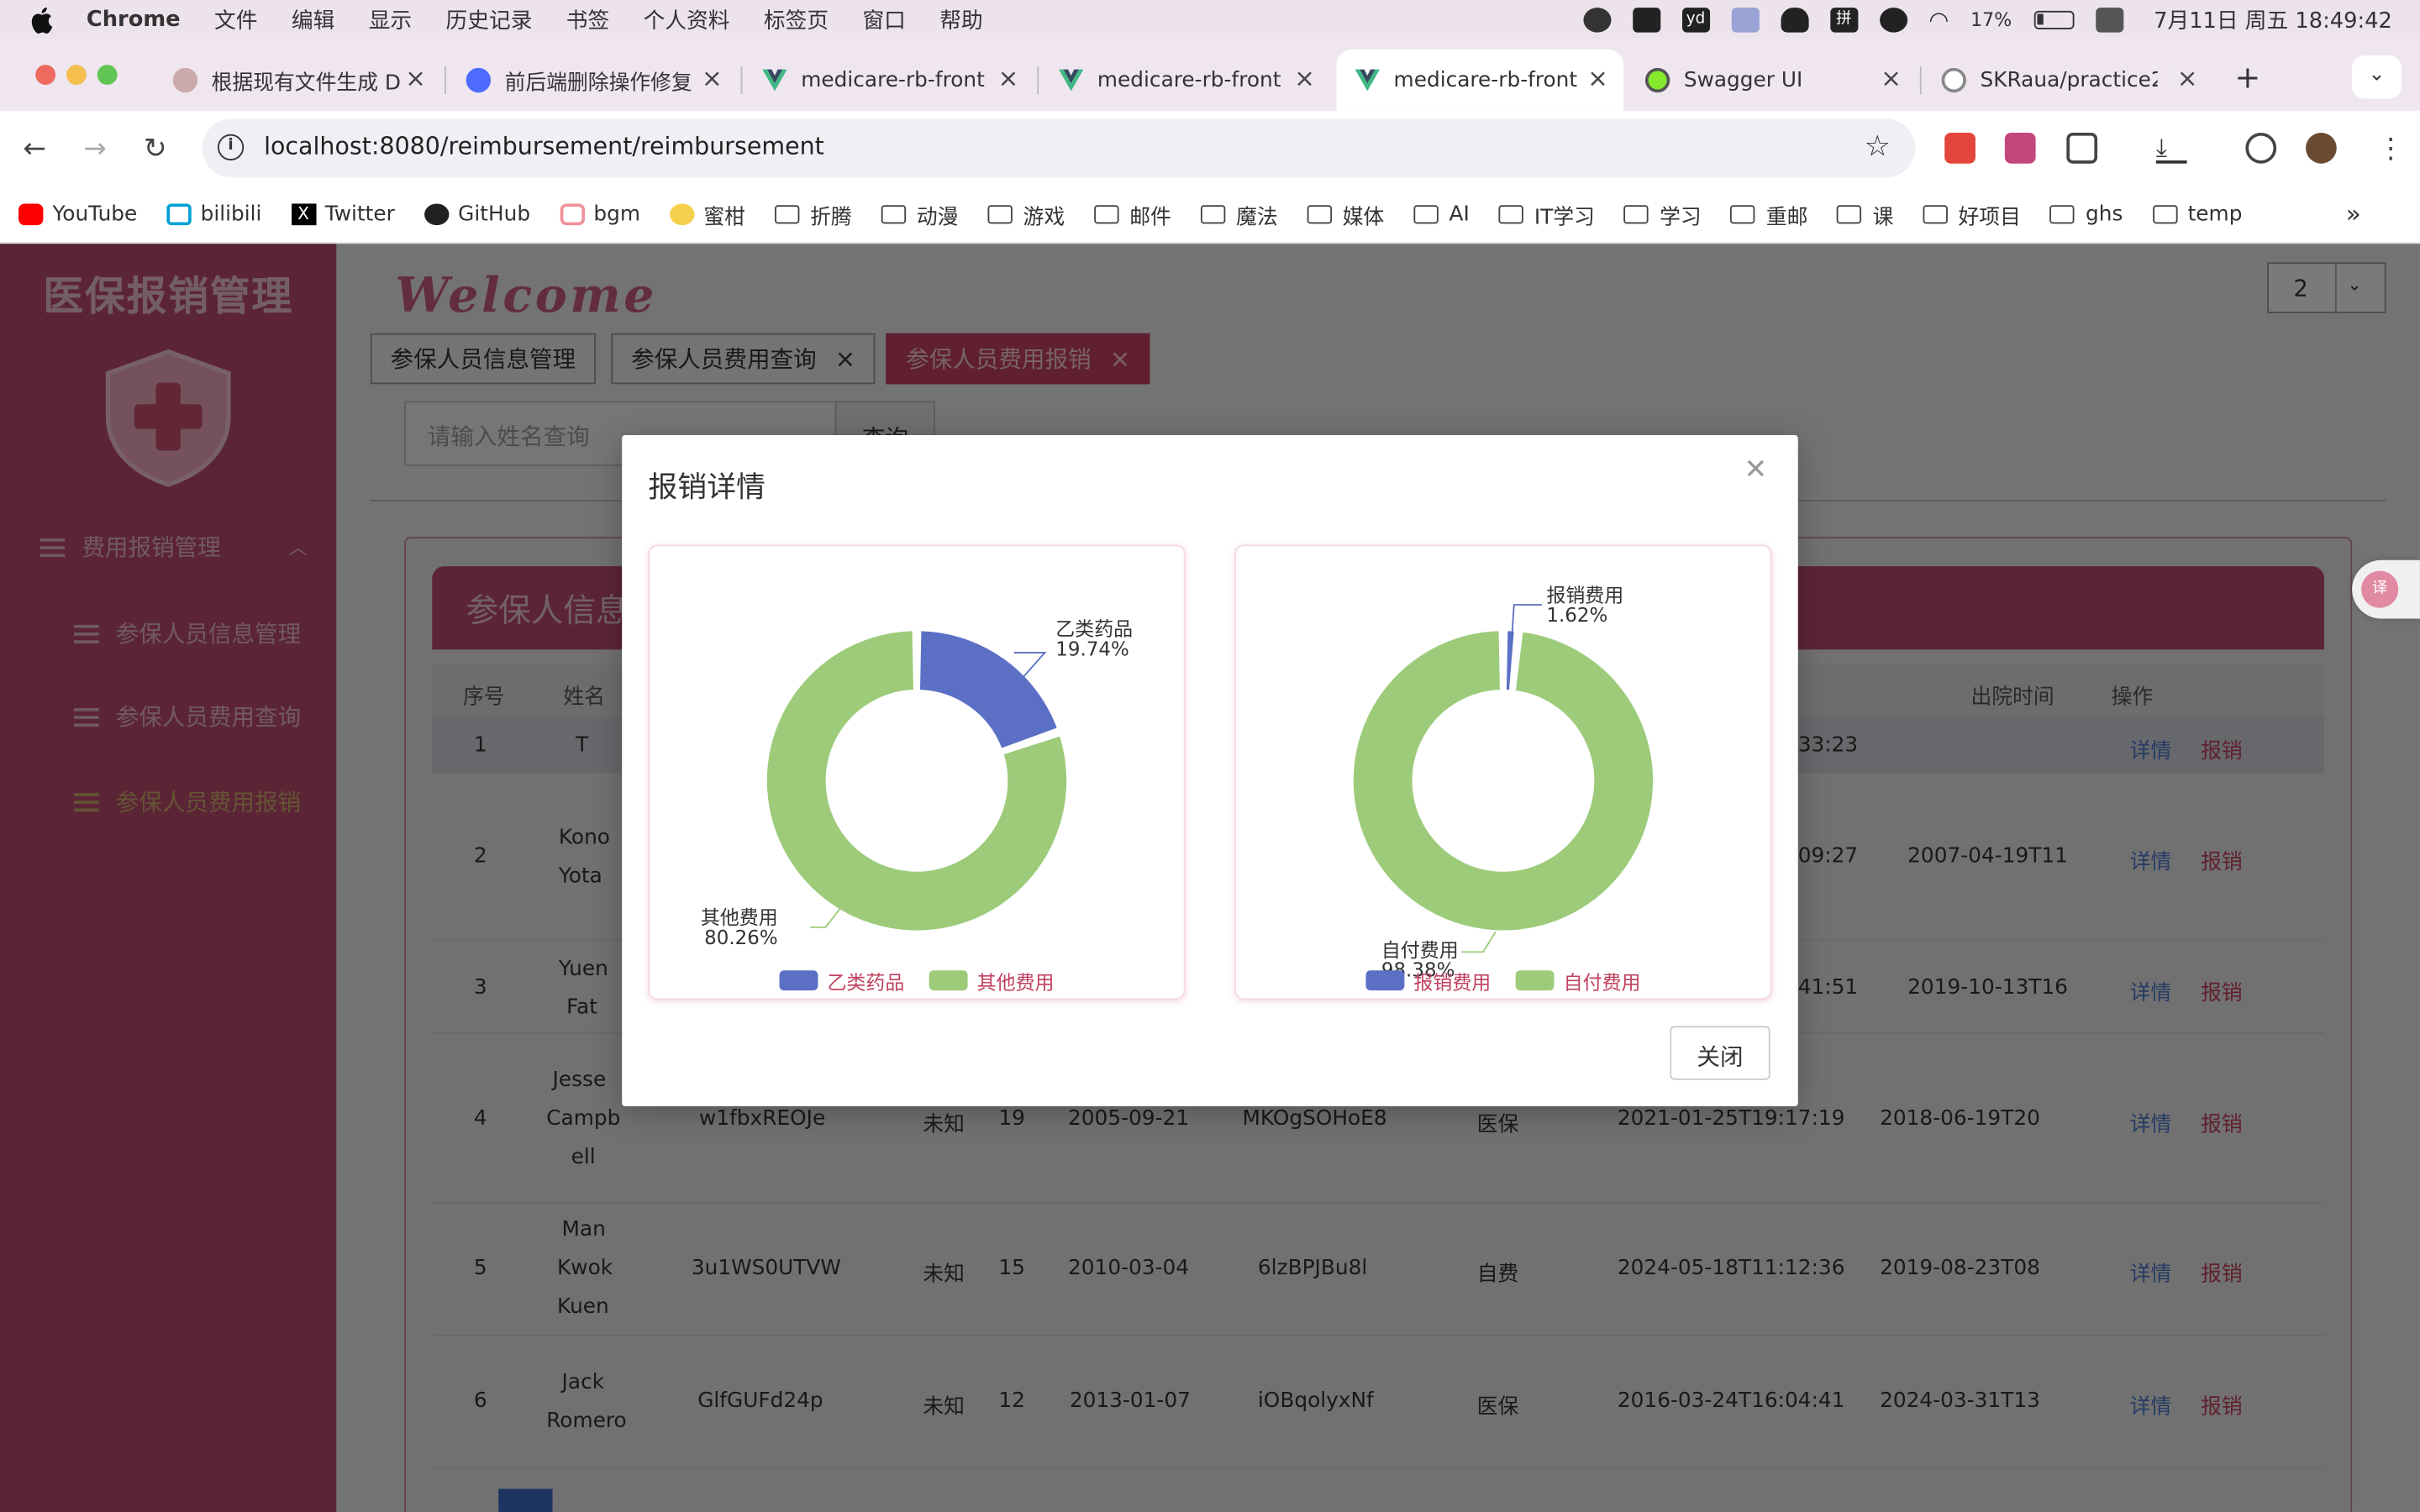 The image size is (2420, 1512). Describe the element at coordinates (107, 75) in the screenshot. I see `window-zoom-button` at that location.